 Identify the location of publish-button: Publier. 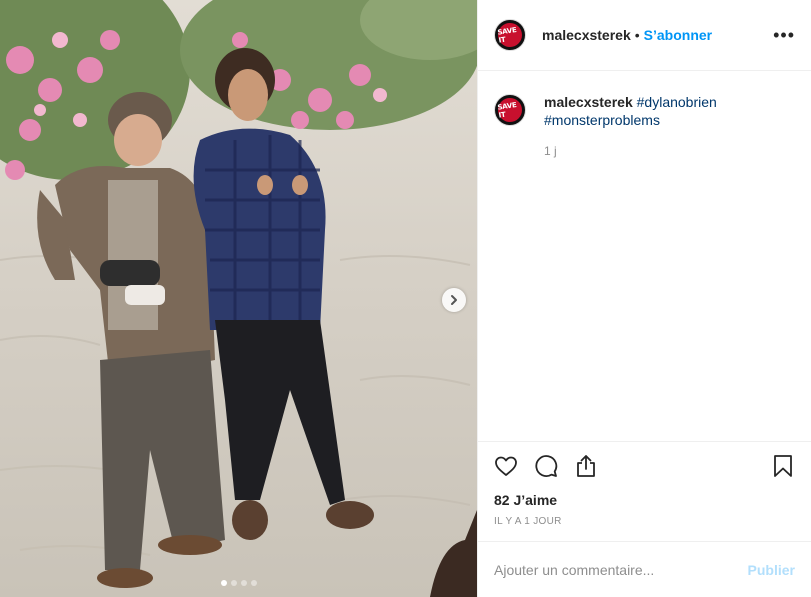
(771, 570).